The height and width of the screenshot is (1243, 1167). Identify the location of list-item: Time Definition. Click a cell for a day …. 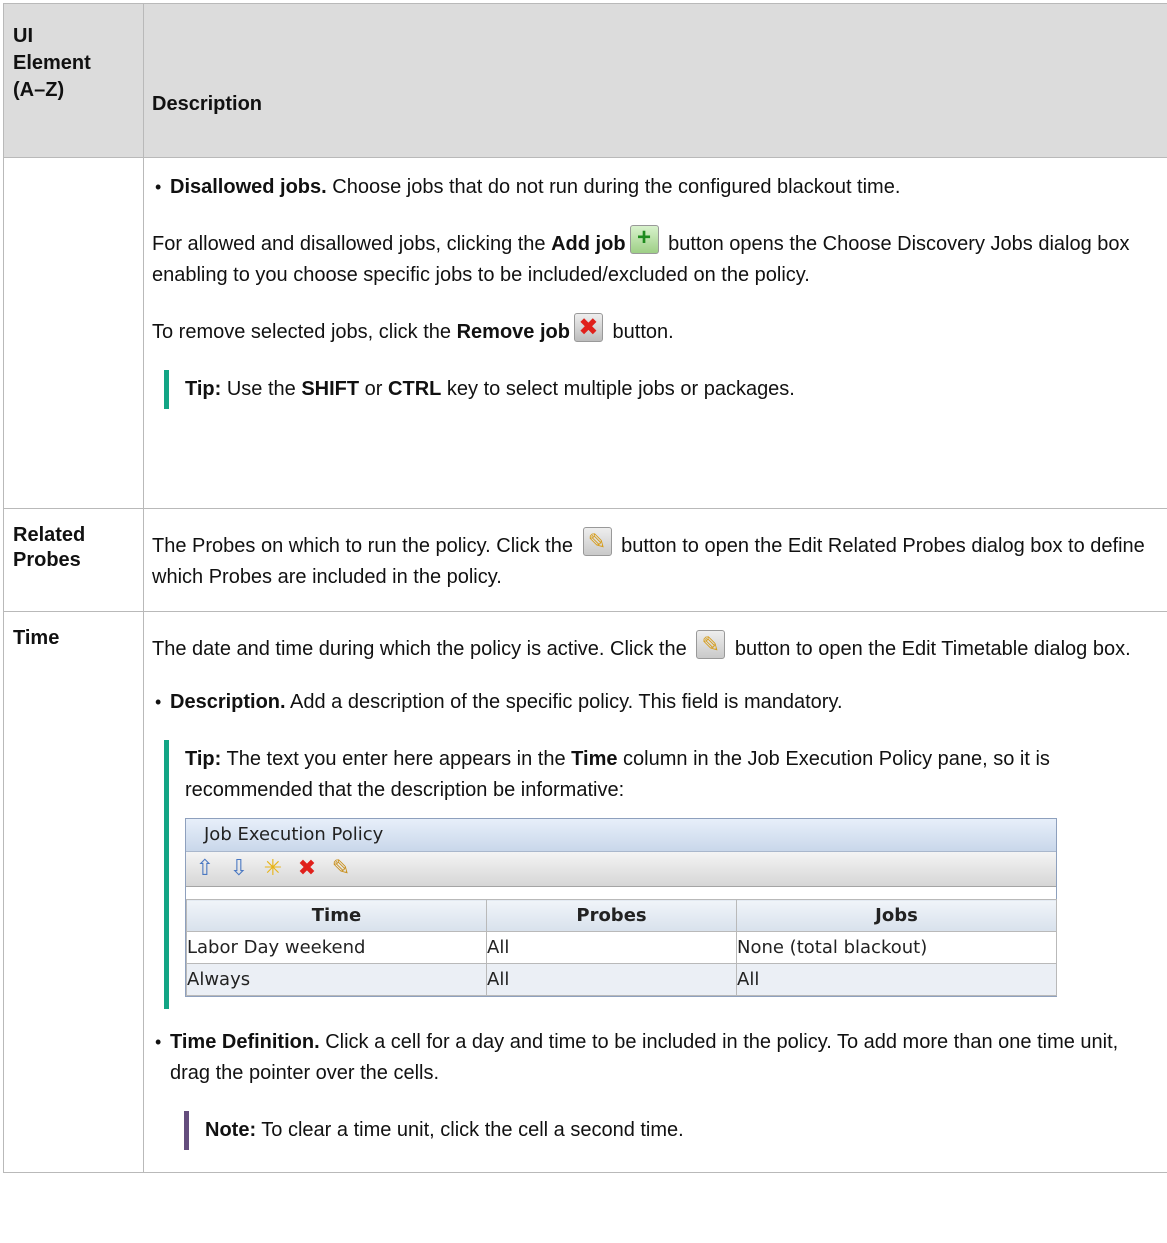
(654, 1058).